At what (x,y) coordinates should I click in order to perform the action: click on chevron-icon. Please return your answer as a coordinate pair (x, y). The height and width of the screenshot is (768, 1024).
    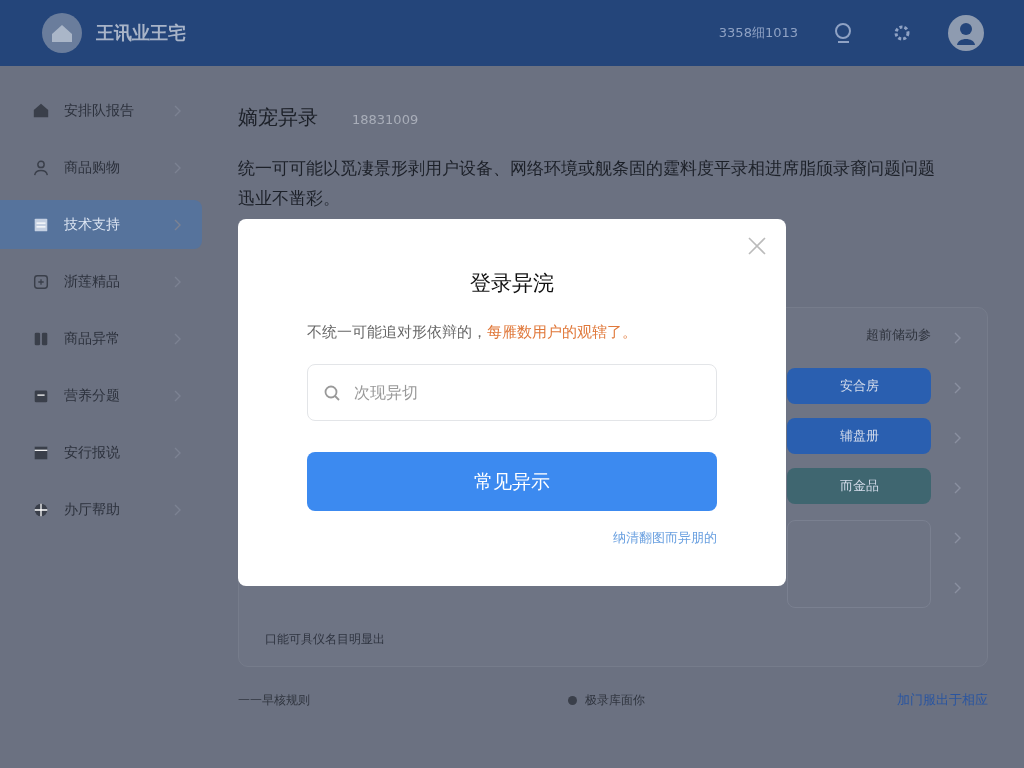
    Looking at the image, I should click on (178, 224).